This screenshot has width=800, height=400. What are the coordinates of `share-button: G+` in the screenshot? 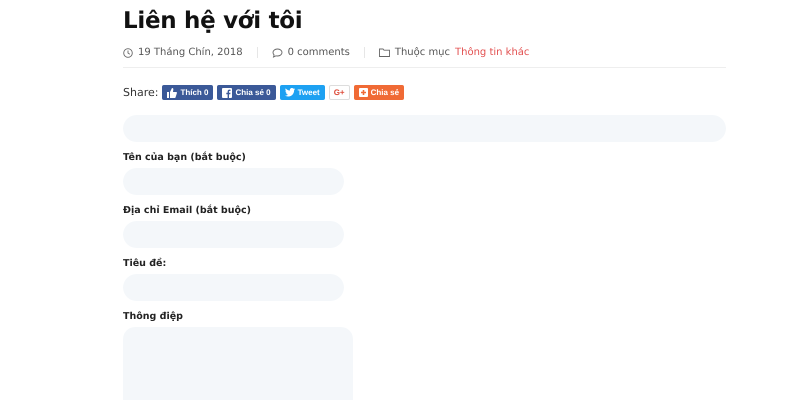 It's located at (339, 92).